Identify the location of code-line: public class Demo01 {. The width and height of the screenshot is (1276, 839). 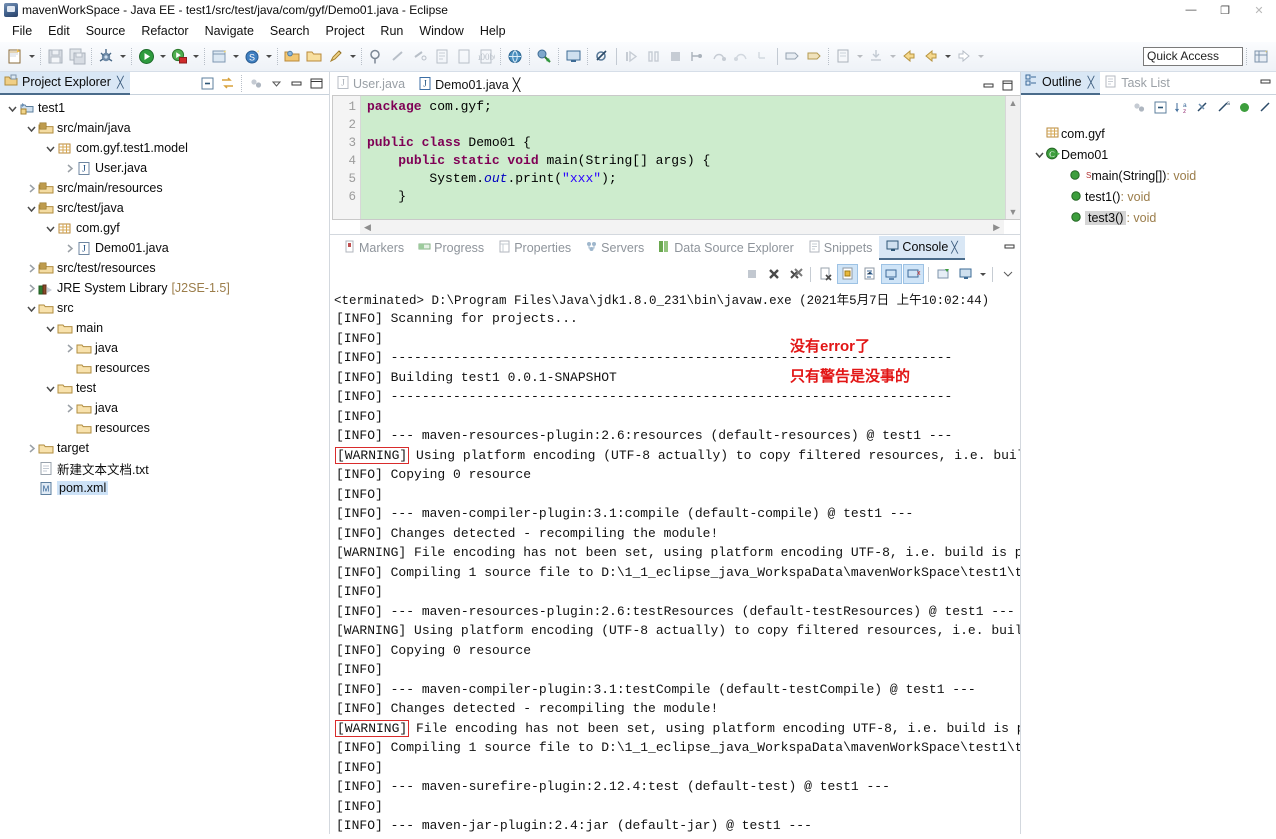
(686, 143).